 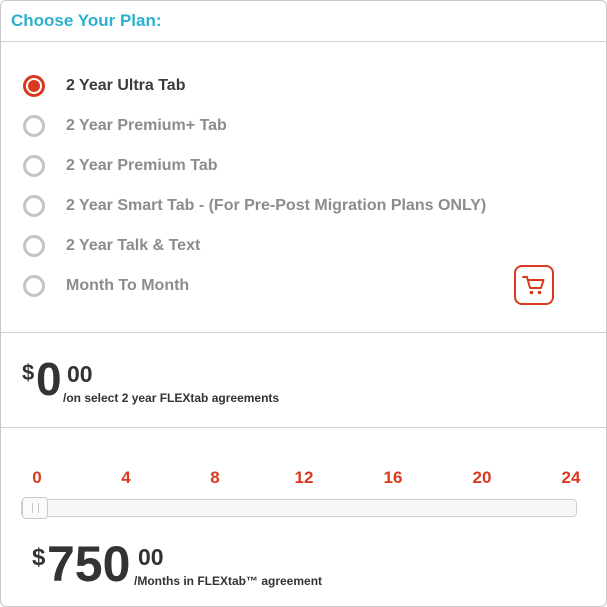 I want to click on plan-radio-month-to-month, so click(x=34, y=286).